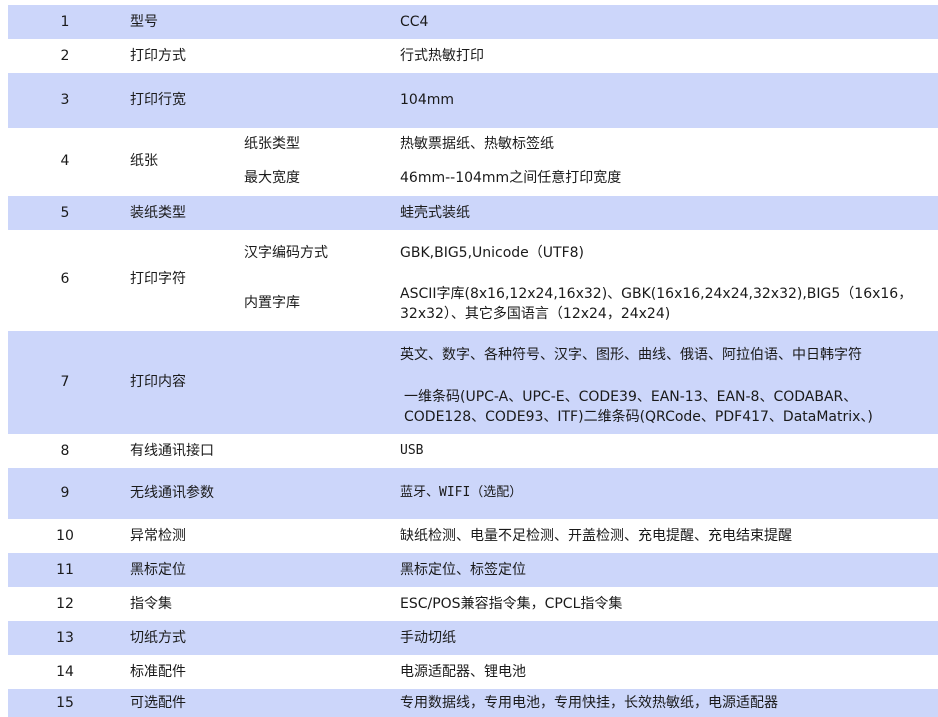  I want to click on row-number: 8, so click(65, 451).